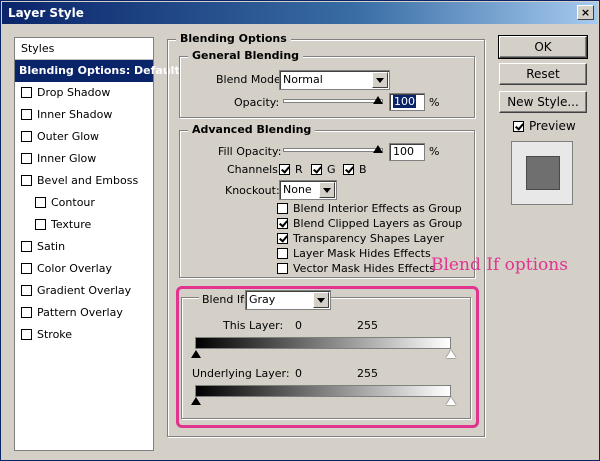  Describe the element at coordinates (369, 208) in the screenshot. I see `option-blend-interior: Blend Interior Effects as Group` at that location.